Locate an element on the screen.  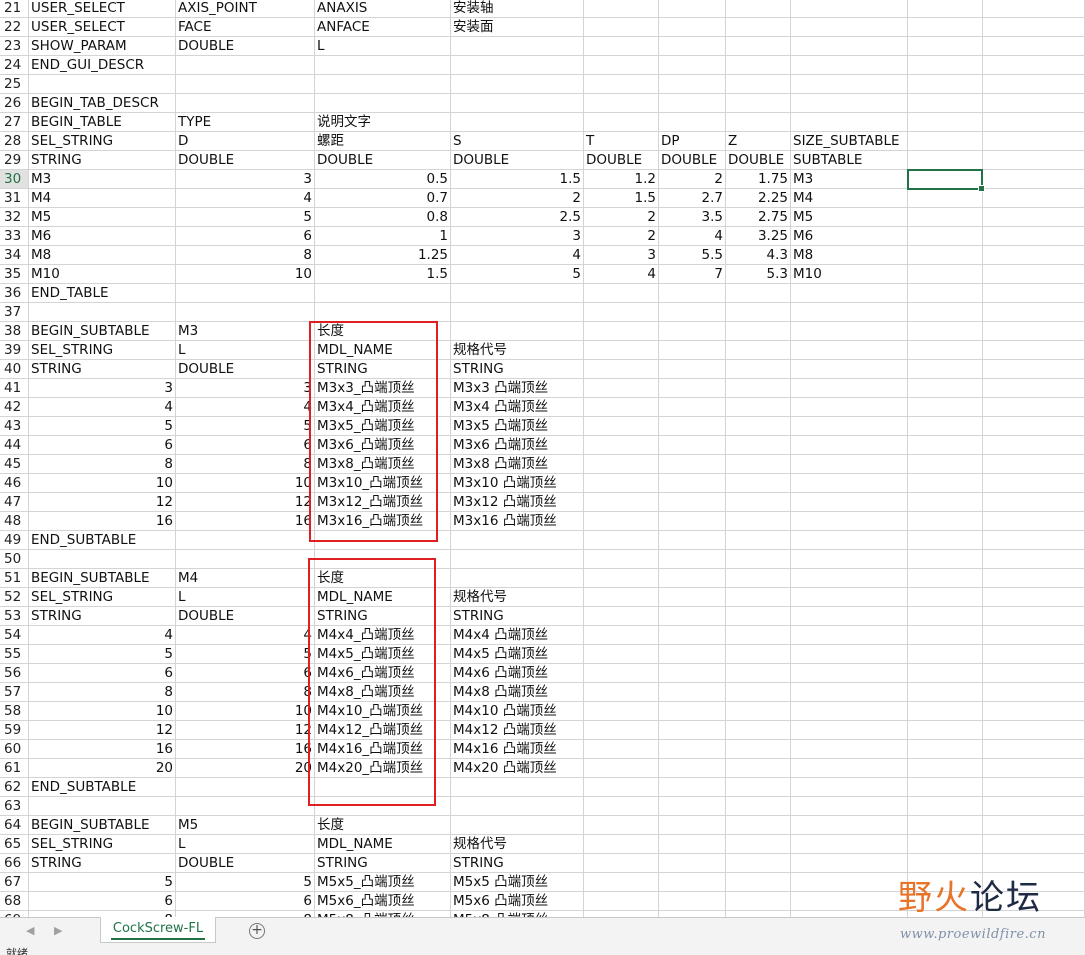
grid-cell: M4x4_凸端顶丝 is located at coordinates (383, 635).